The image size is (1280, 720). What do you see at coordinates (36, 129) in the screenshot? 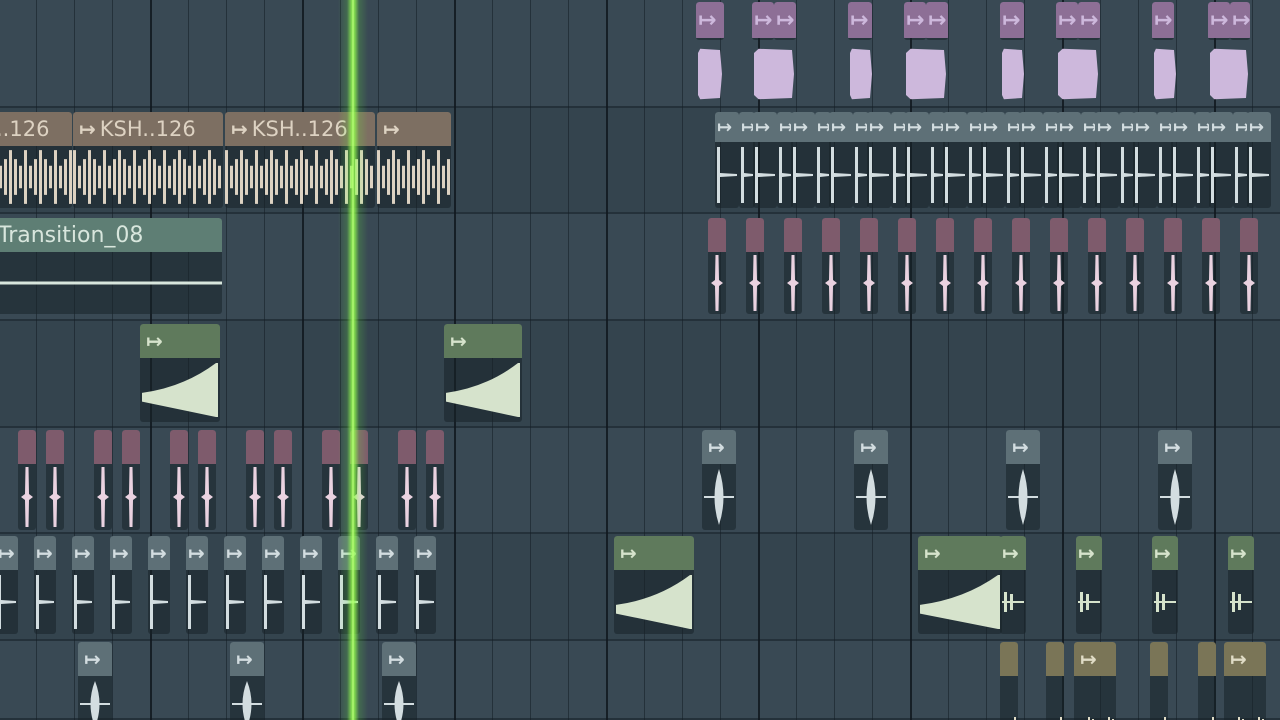
I see `clip-header: ..126` at bounding box center [36, 129].